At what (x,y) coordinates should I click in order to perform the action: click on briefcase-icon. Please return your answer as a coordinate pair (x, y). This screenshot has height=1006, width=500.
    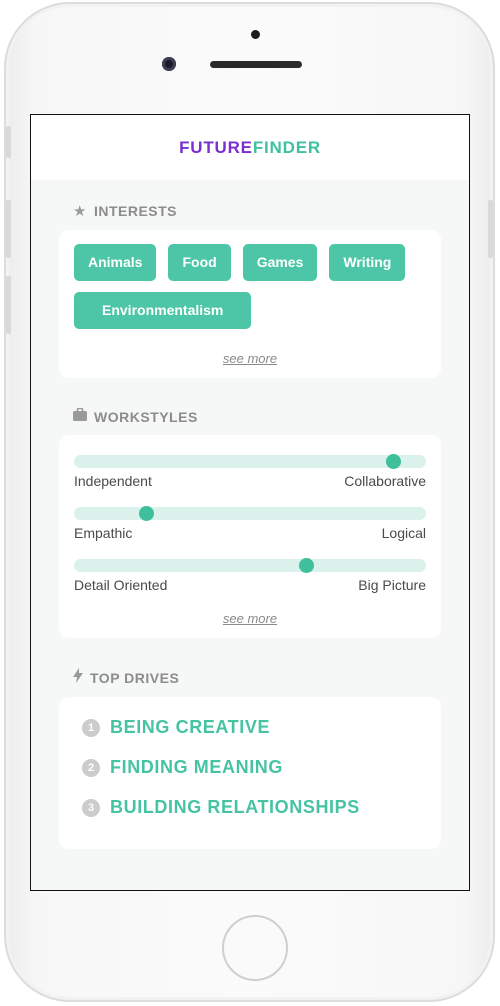
    Looking at the image, I should click on (80, 416).